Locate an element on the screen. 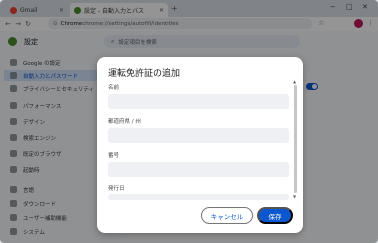 This screenshot has height=243, width=378. scroll-up-icon: ▲ is located at coordinates (294, 81).